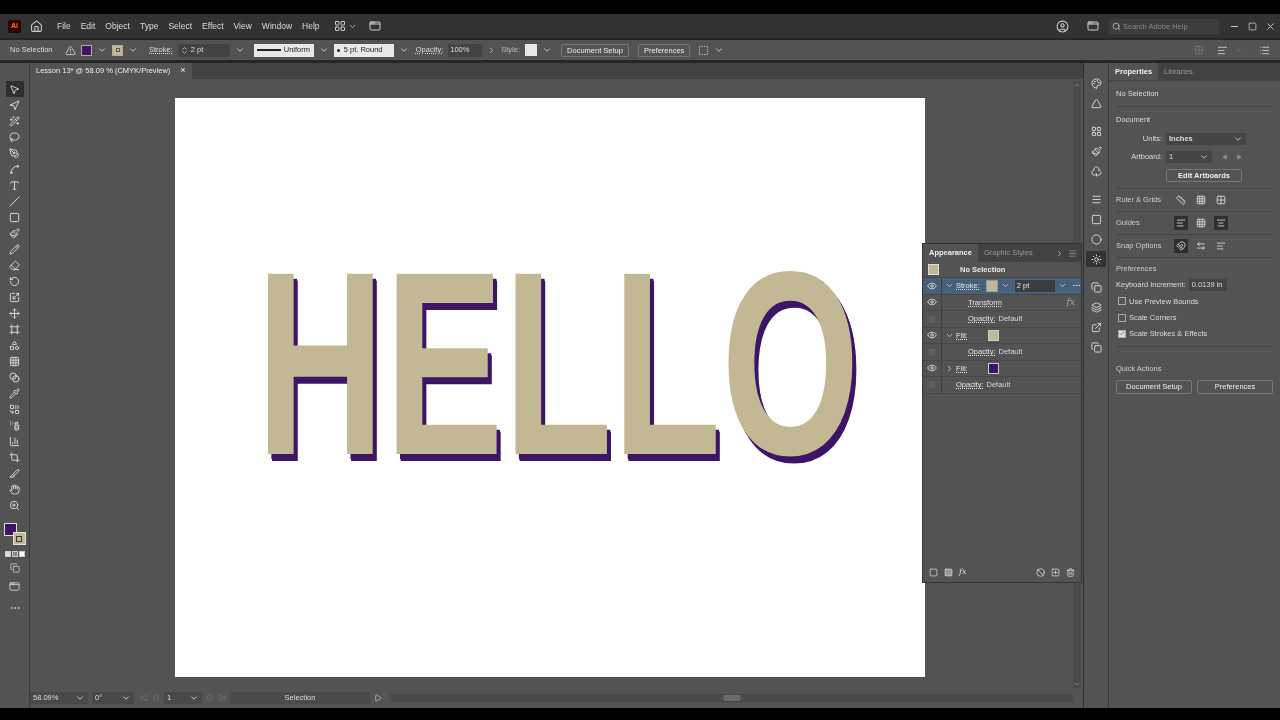 This screenshot has height=720, width=1280. Describe the element at coordinates (704, 50) in the screenshot. I see `transform-options-icon` at that location.